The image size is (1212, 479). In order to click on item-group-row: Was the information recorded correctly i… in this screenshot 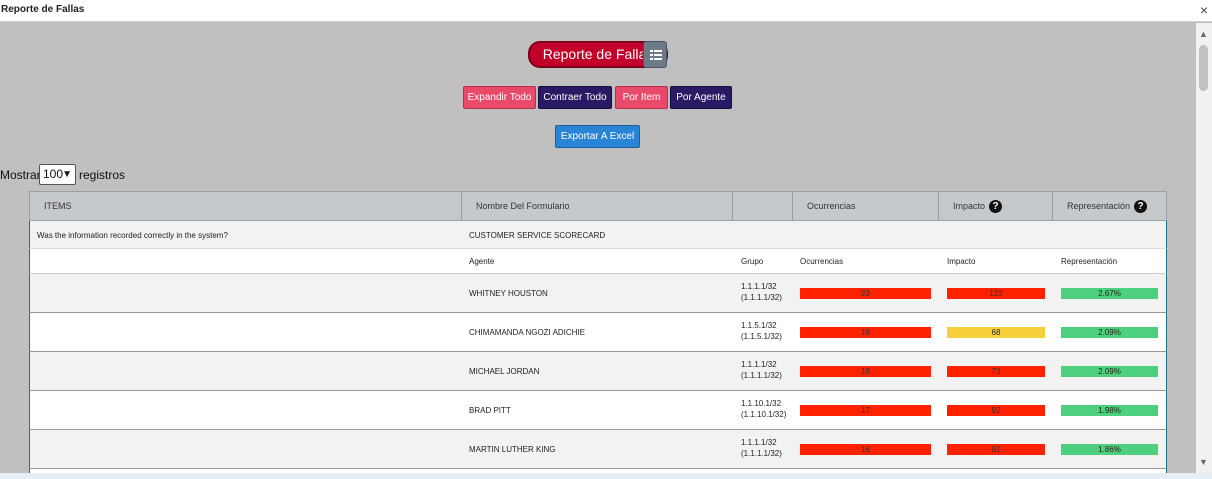, I will do `click(598, 235)`.